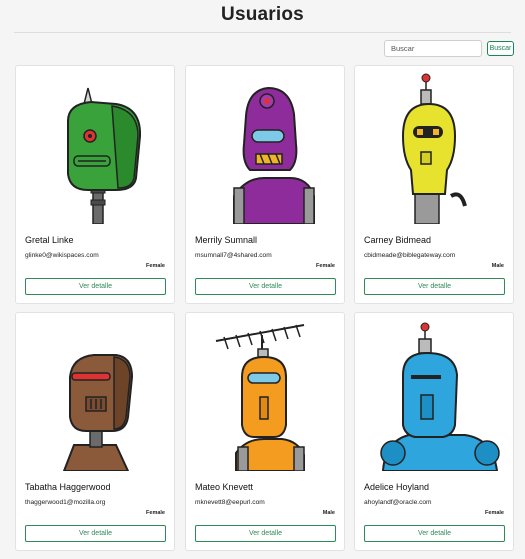 The image size is (525, 559). What do you see at coordinates (435, 145) in the screenshot?
I see `yellow-robot-avatar` at bounding box center [435, 145].